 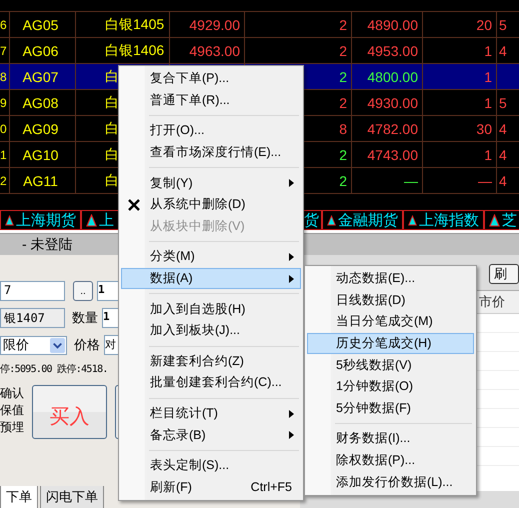 What do you see at coordinates (85, 318) in the screenshot?
I see `quantity-label: 数量` at bounding box center [85, 318].